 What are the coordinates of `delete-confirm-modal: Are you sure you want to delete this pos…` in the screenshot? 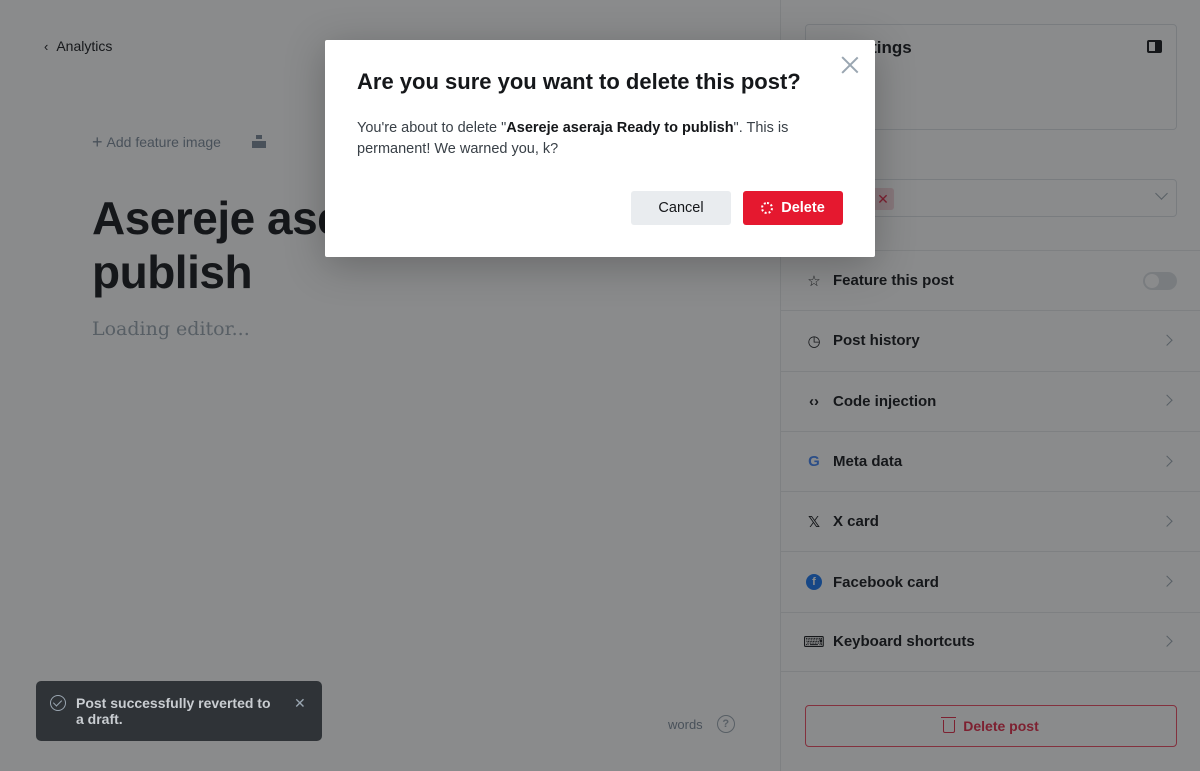 It's located at (600, 148).